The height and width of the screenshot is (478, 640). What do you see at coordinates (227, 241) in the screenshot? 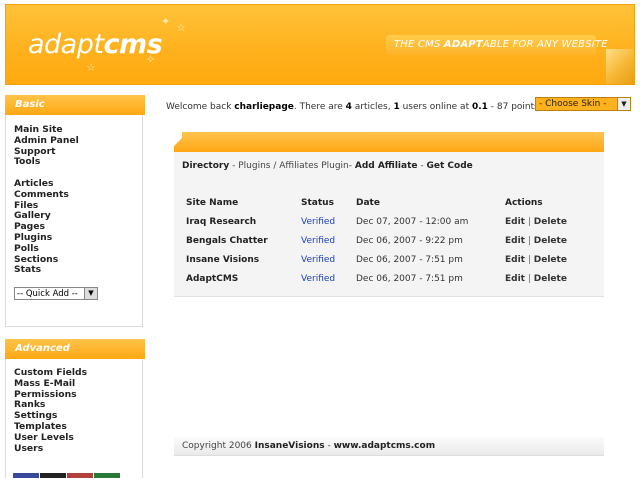
I see `site-name: Bengals Chatter` at bounding box center [227, 241].